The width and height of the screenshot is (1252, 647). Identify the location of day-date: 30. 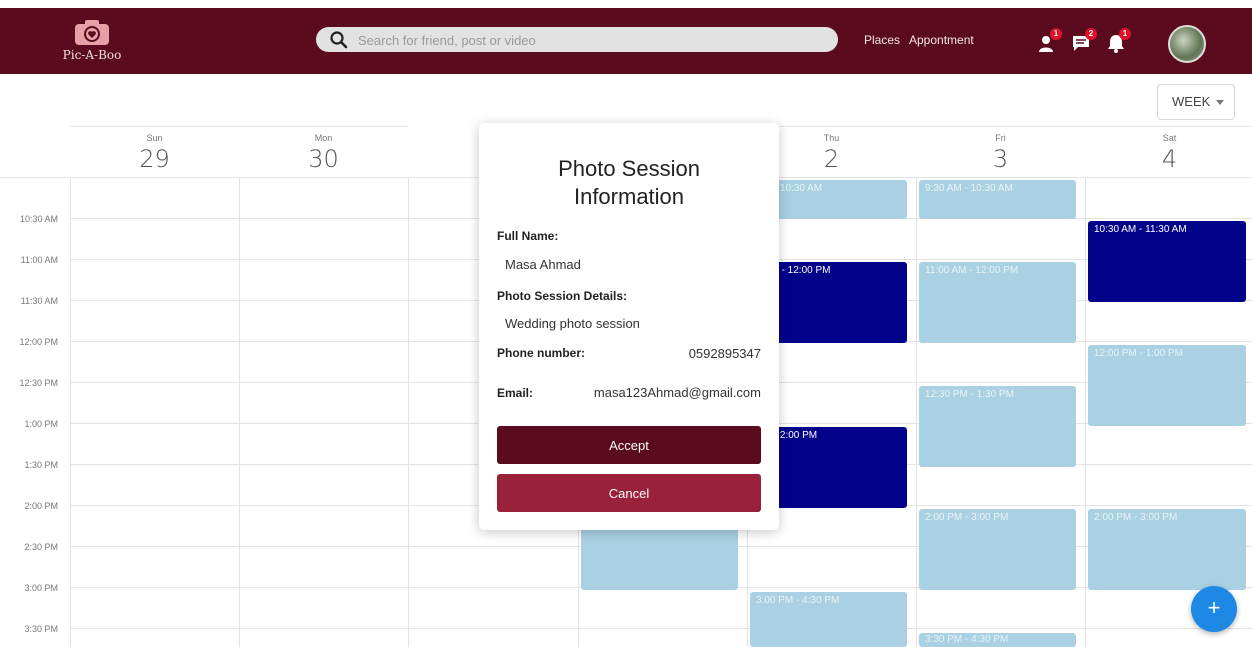
(323, 159).